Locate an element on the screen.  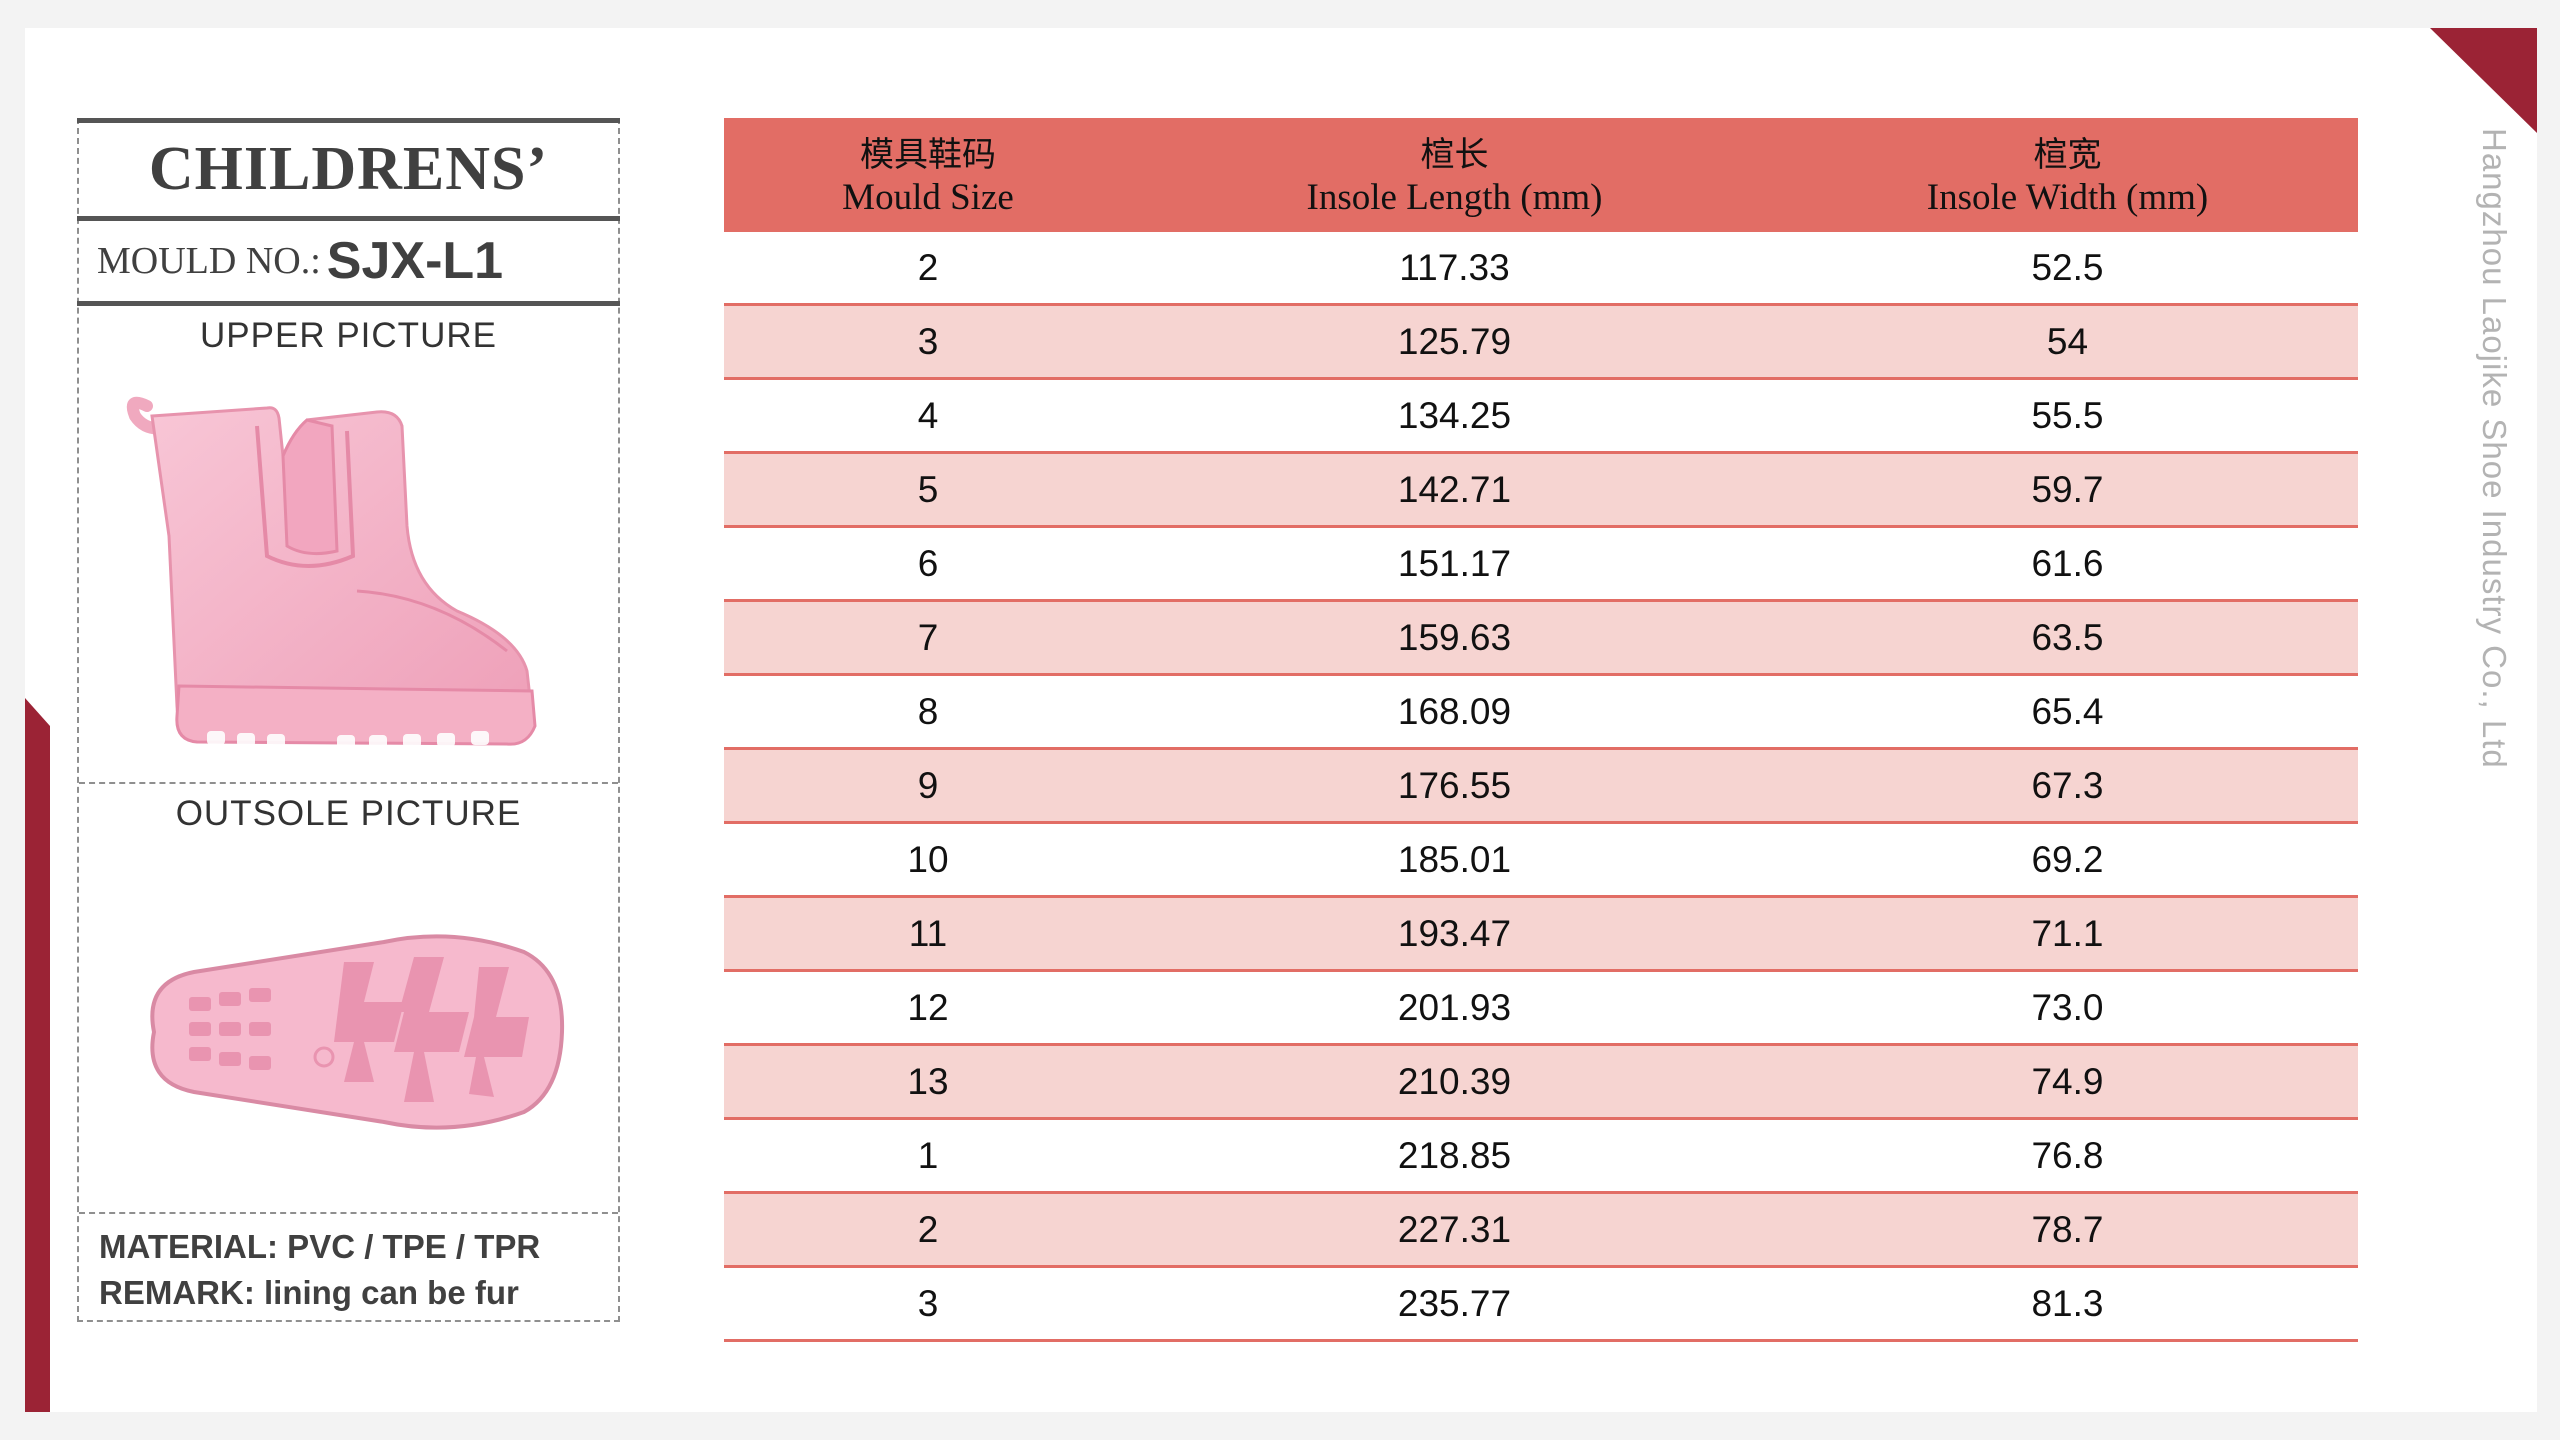
insole-width-cell: 61.6 is located at coordinates (2067, 564).